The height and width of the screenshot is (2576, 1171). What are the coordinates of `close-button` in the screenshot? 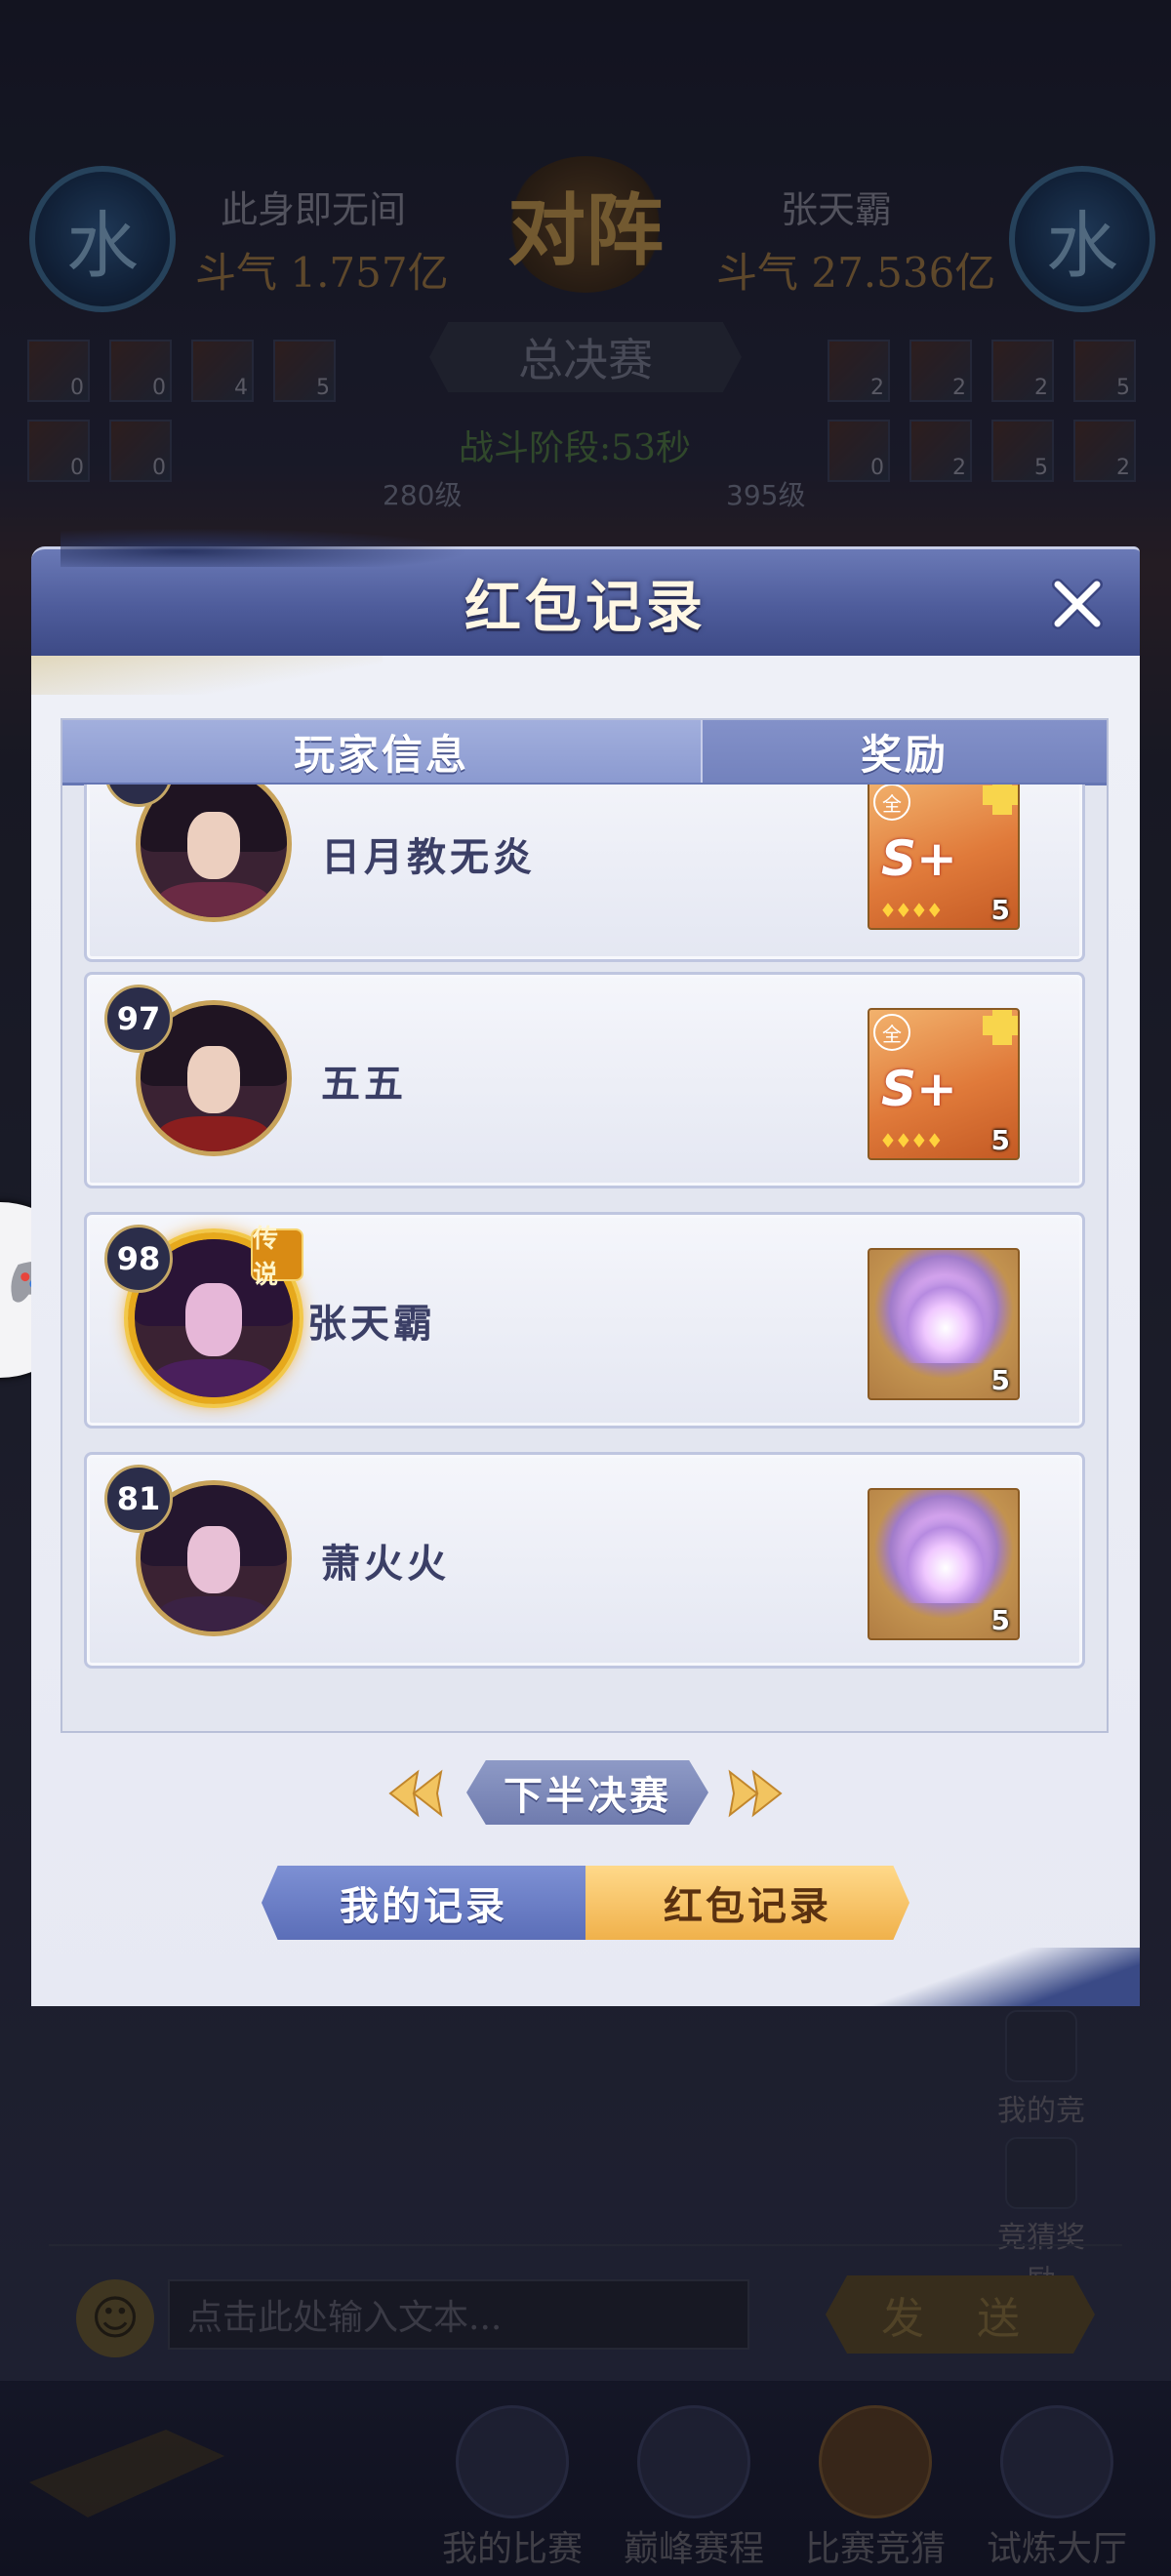 It's located at (1077, 604).